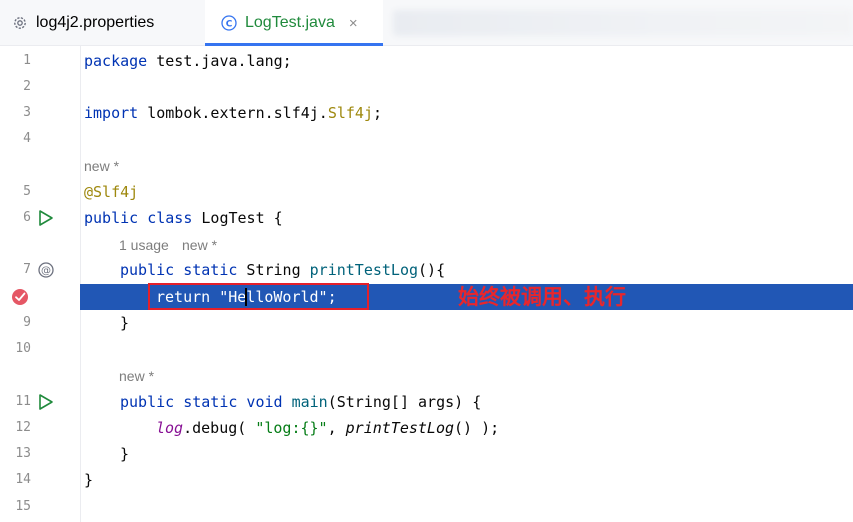 This screenshot has width=853, height=522. What do you see at coordinates (426, 192) in the screenshot?
I see `code-line: 5 @Slf4j` at bounding box center [426, 192].